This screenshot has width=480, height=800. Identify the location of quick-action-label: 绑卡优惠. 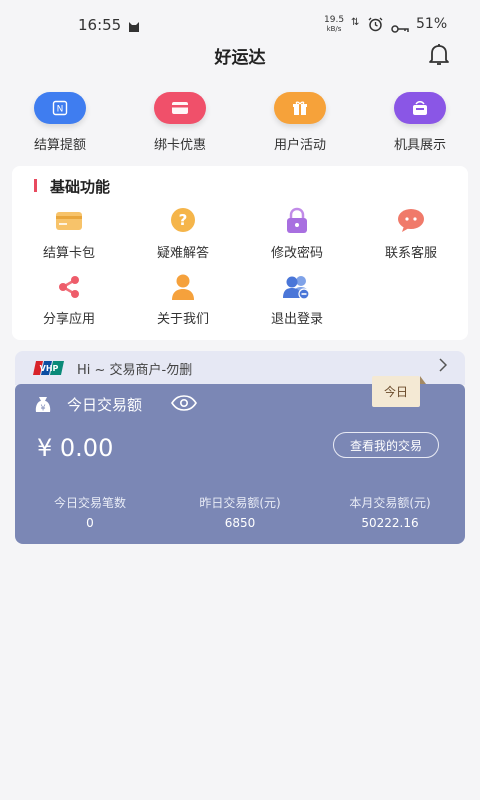
(179, 145).